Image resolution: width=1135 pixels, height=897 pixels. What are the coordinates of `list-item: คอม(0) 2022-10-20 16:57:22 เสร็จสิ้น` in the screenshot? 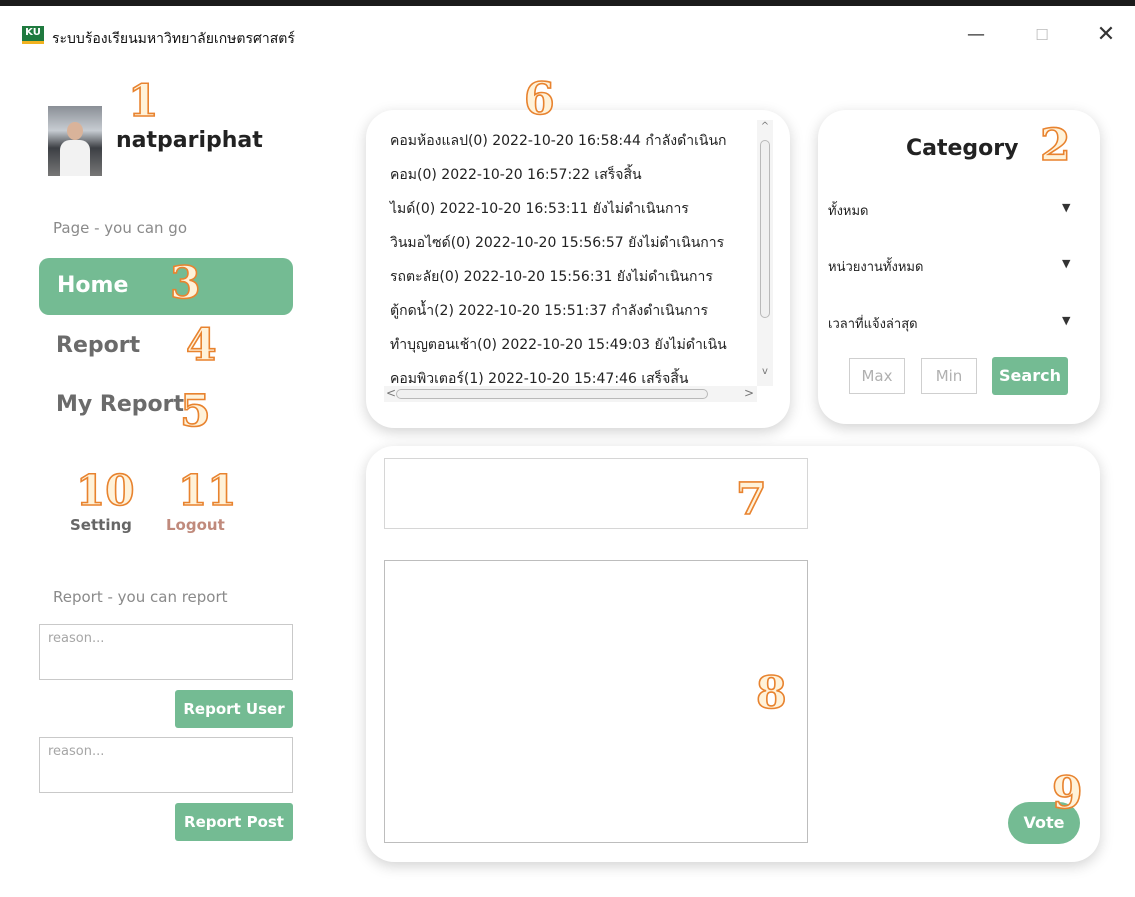 It's located at (516, 175).